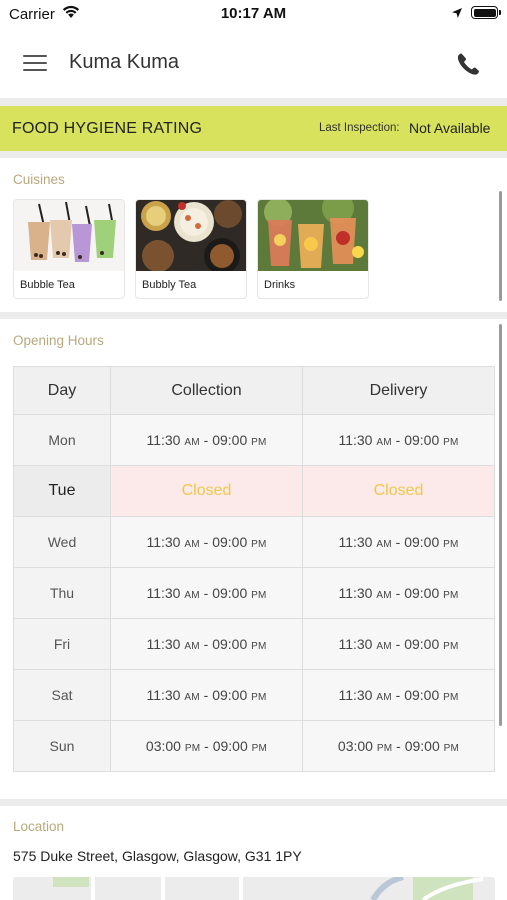  I want to click on column-header-day: Day, so click(62, 390).